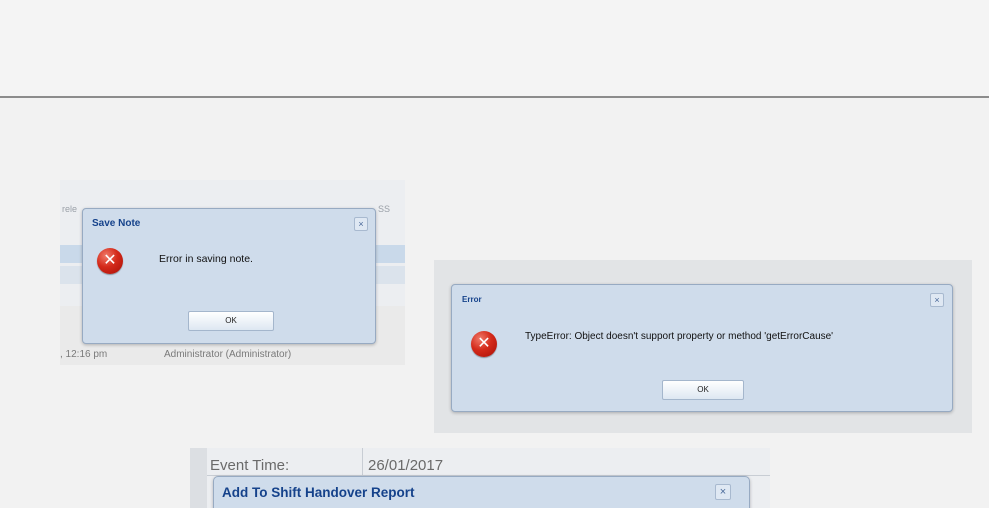 This screenshot has width=989, height=508. What do you see at coordinates (318, 492) in the screenshot?
I see `dialog-title: Add To Shift Handover Report` at bounding box center [318, 492].